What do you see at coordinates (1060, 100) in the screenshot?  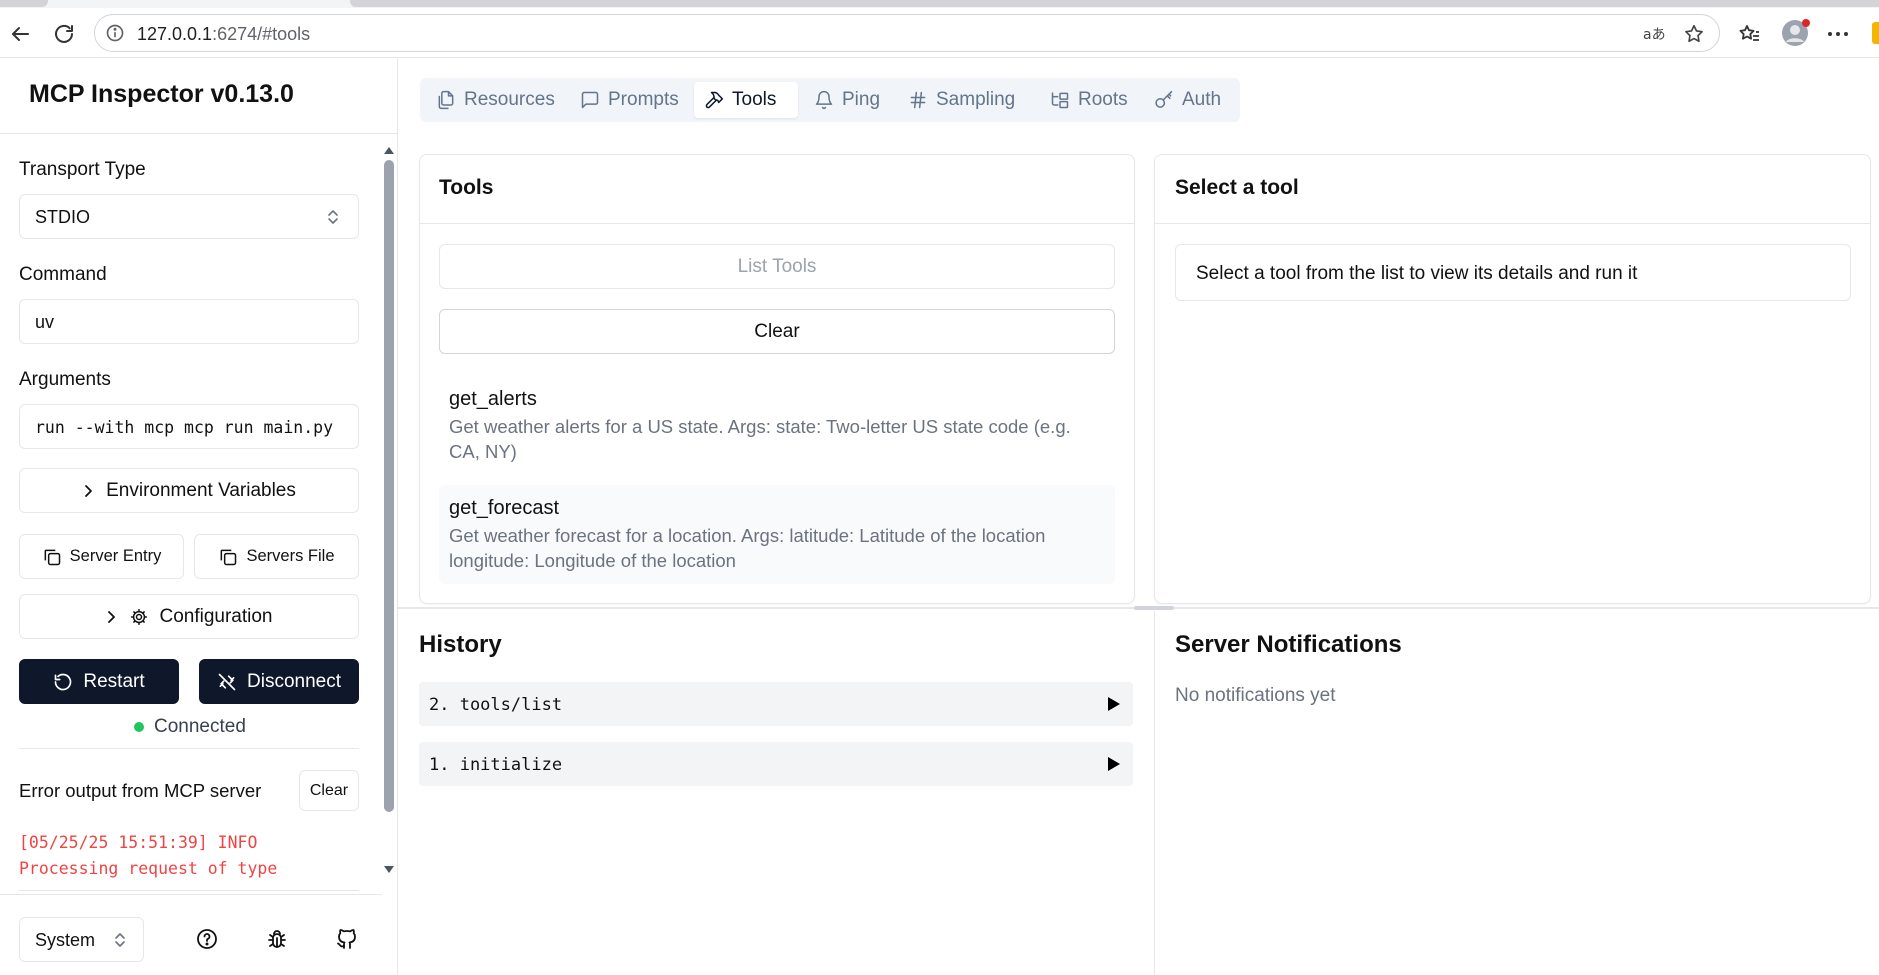 I see `folder-tree-icon` at bounding box center [1060, 100].